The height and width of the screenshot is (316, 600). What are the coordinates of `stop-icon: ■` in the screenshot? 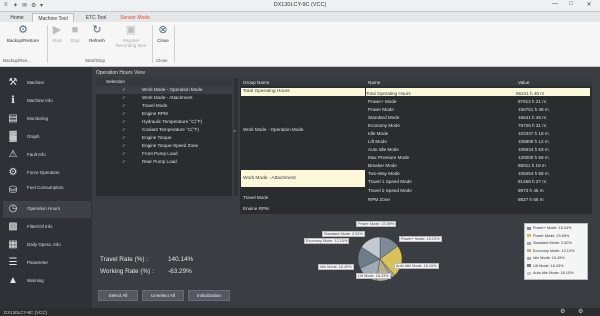 It's located at (75, 30).